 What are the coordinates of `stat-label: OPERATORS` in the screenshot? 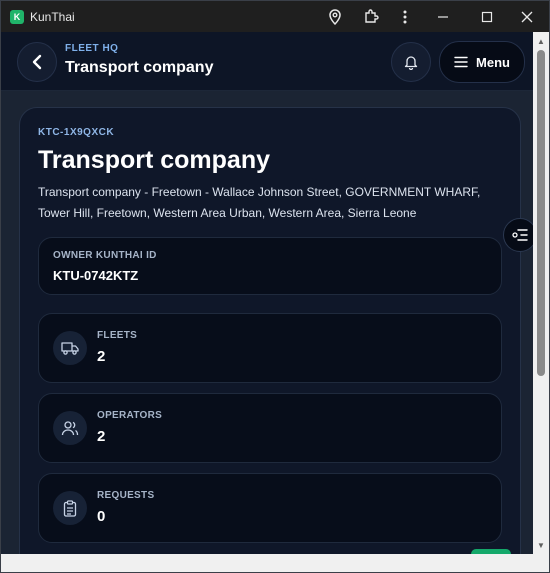 It's located at (130, 415).